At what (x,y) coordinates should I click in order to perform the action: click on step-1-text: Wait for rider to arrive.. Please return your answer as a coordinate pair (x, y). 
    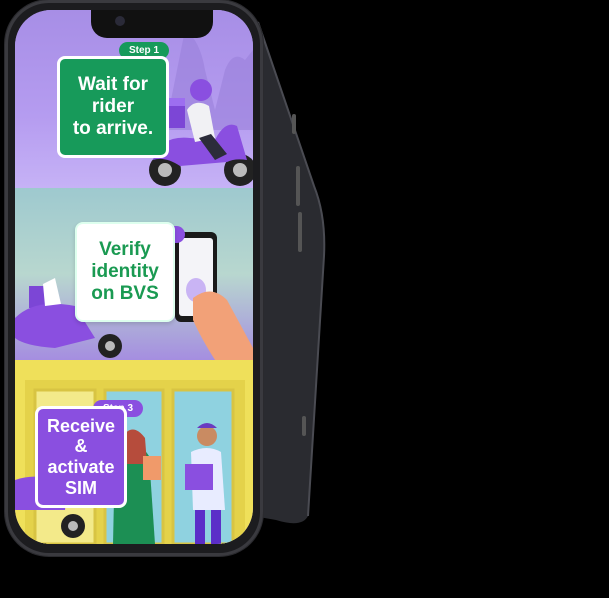
    Looking at the image, I should click on (113, 106).